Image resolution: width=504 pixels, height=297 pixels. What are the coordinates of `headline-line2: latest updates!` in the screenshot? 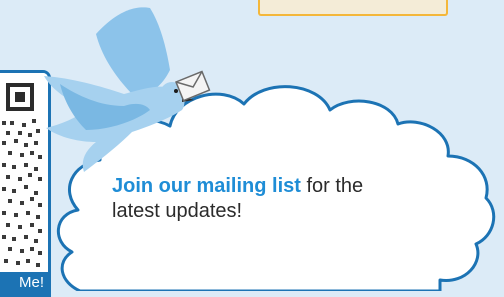 It's located at (177, 211).